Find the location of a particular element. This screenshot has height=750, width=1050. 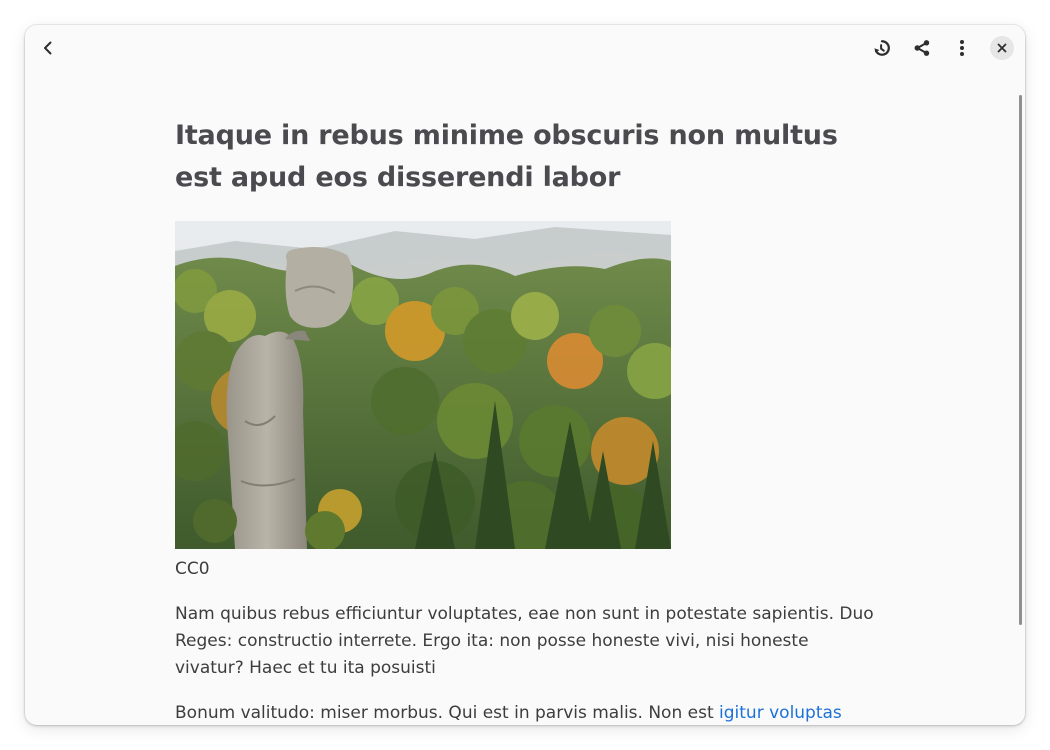

image-caption: CC0 is located at coordinates (192, 569).